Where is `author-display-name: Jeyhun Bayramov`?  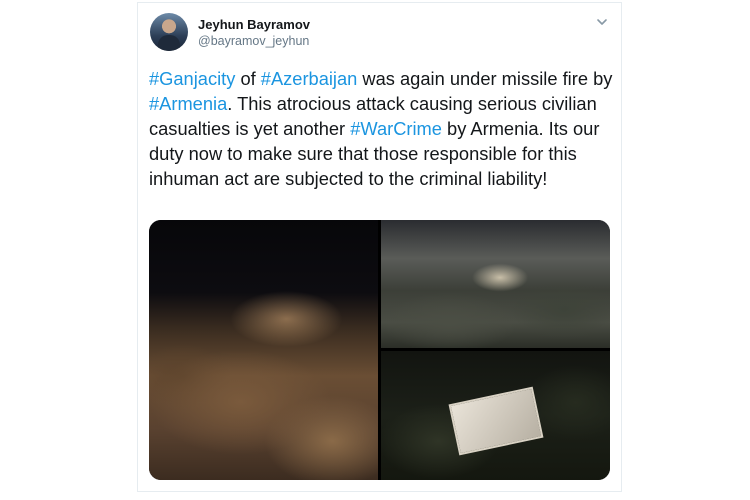
author-display-name: Jeyhun Bayramov is located at coordinates (254, 24).